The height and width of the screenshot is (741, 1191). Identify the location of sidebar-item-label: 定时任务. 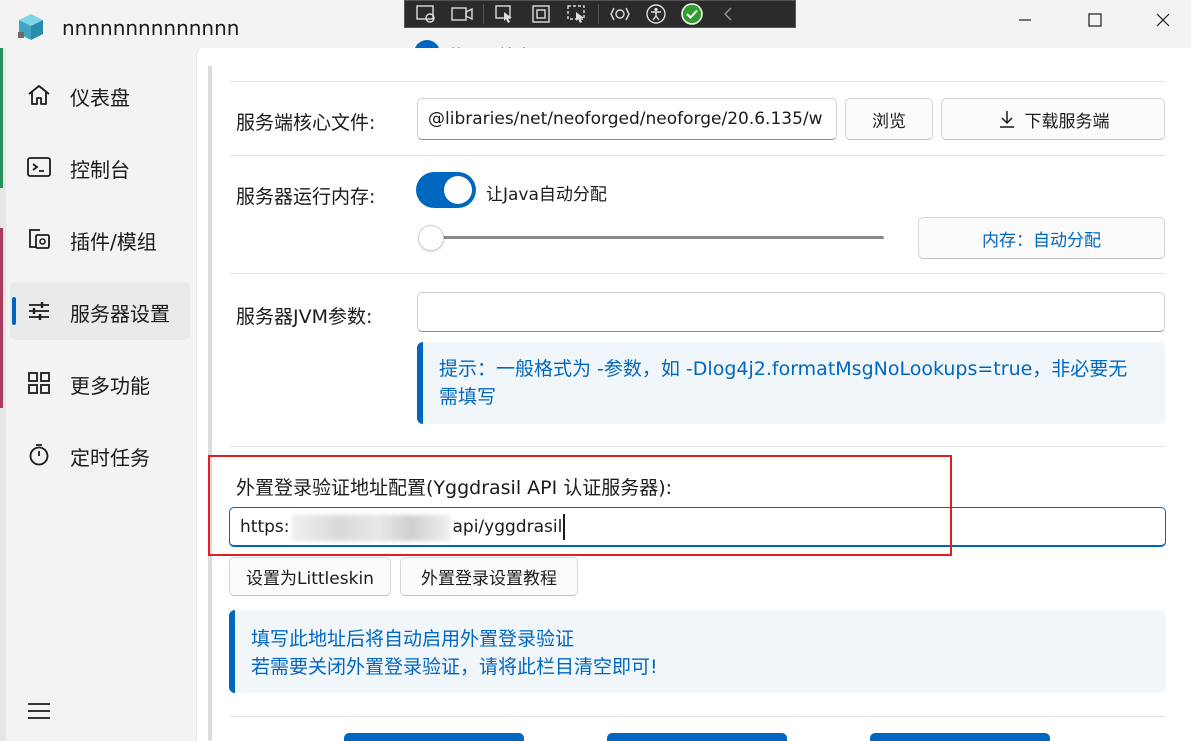
(110, 458).